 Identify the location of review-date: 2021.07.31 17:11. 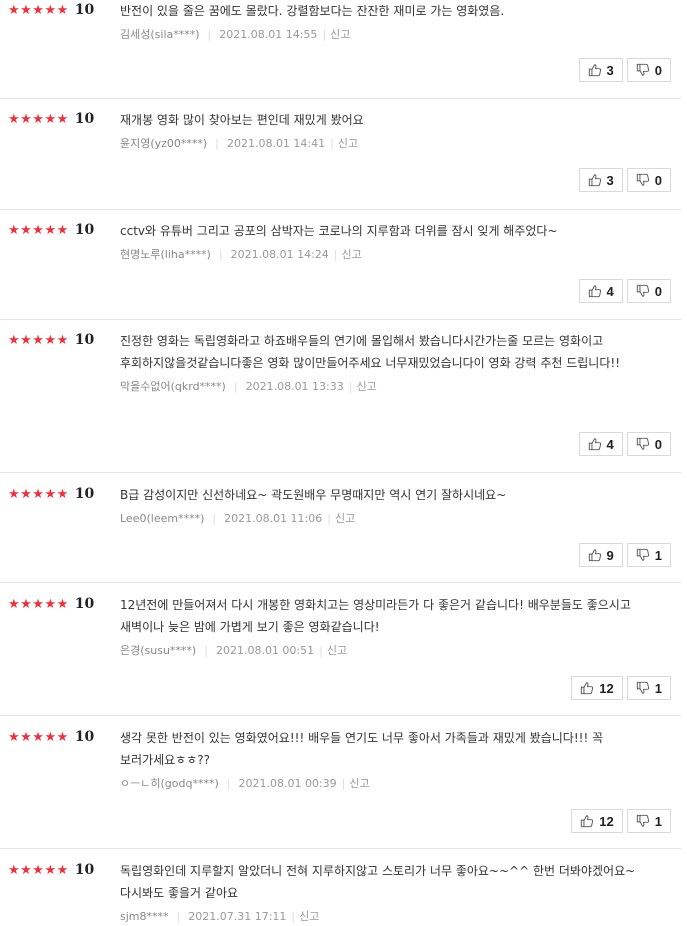
(237, 916).